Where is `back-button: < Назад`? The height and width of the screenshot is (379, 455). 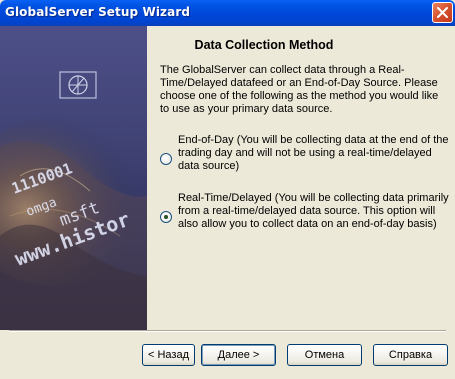
back-button: < Назад is located at coordinates (168, 355).